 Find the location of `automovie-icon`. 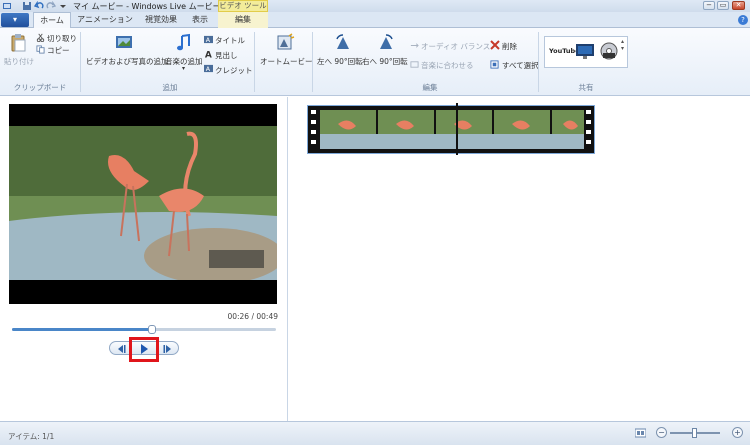

automovie-icon is located at coordinates (285, 43).